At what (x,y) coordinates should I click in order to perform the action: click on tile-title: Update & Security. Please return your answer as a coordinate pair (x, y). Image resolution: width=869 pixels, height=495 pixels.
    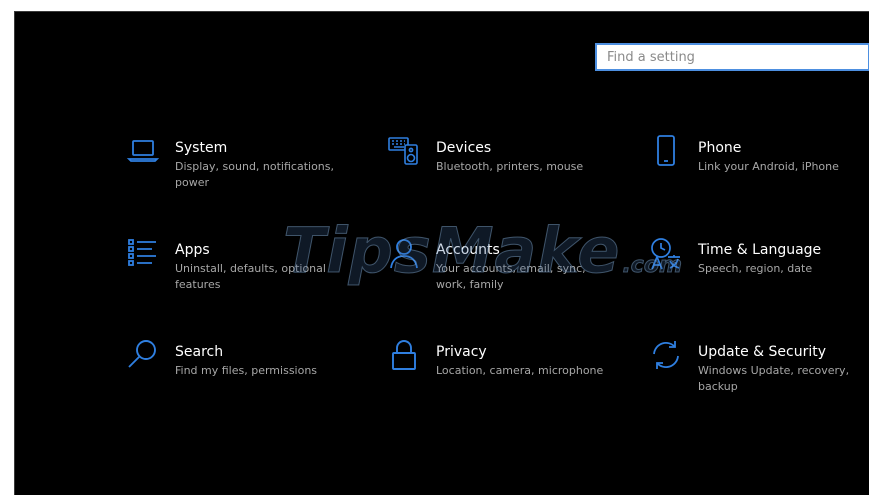
    Looking at the image, I should click on (762, 352).